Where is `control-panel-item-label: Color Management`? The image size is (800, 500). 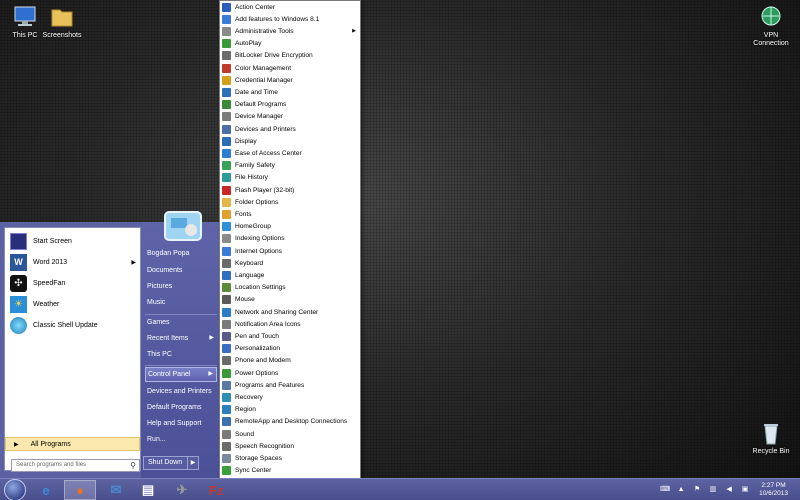 control-panel-item-label: Color Management is located at coordinates (263, 68).